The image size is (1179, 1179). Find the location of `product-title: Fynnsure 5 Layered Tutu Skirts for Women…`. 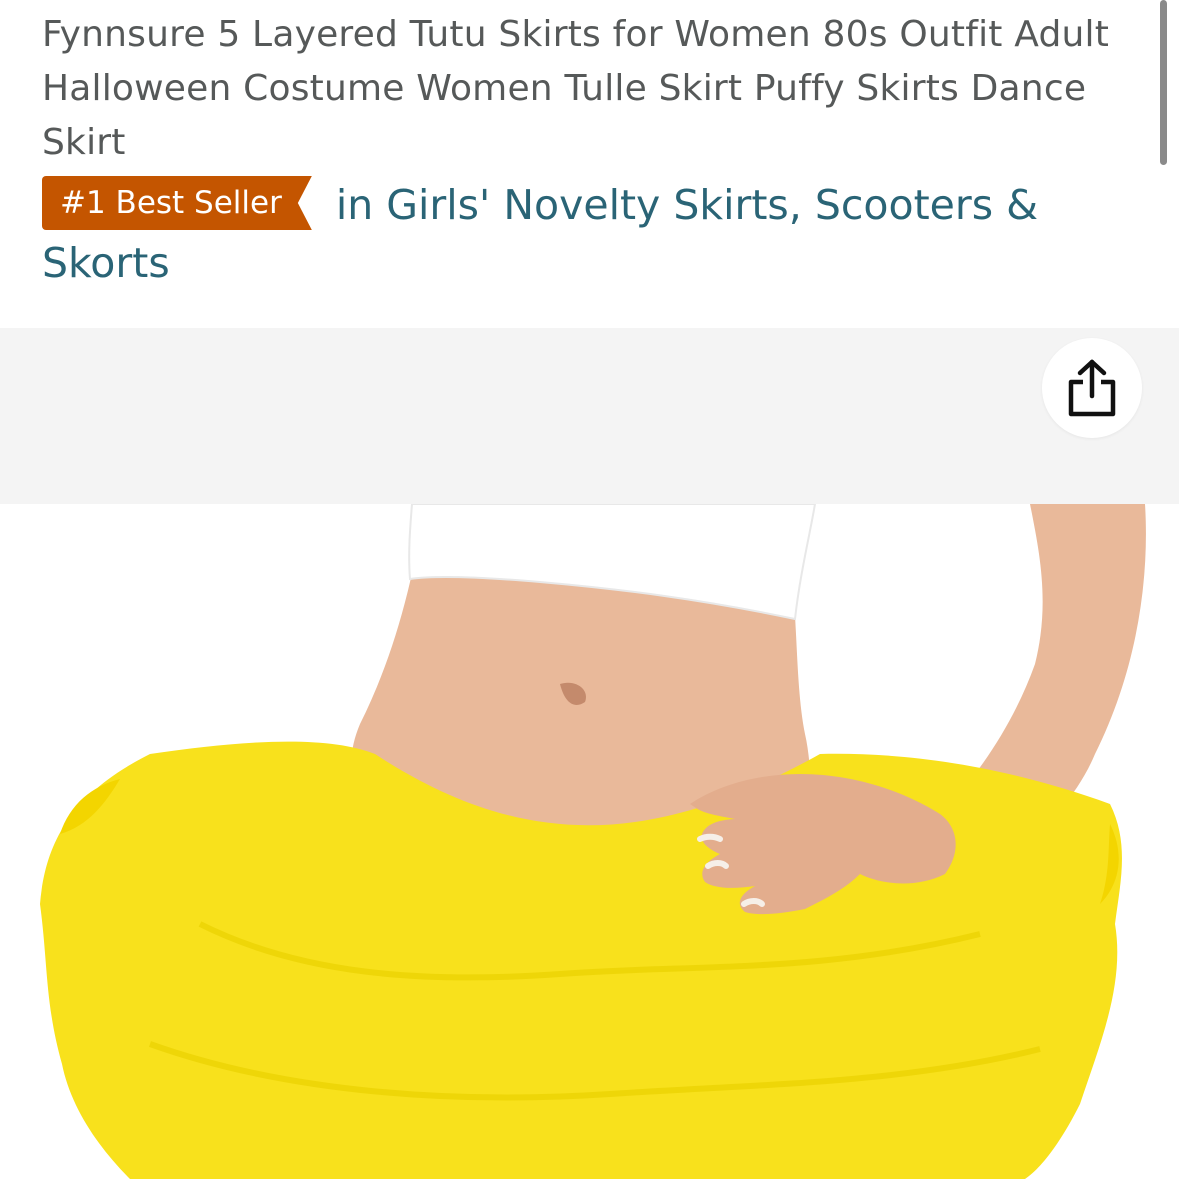

product-title: Fynnsure 5 Layered Tutu Skirts for Women… is located at coordinates (576, 88).